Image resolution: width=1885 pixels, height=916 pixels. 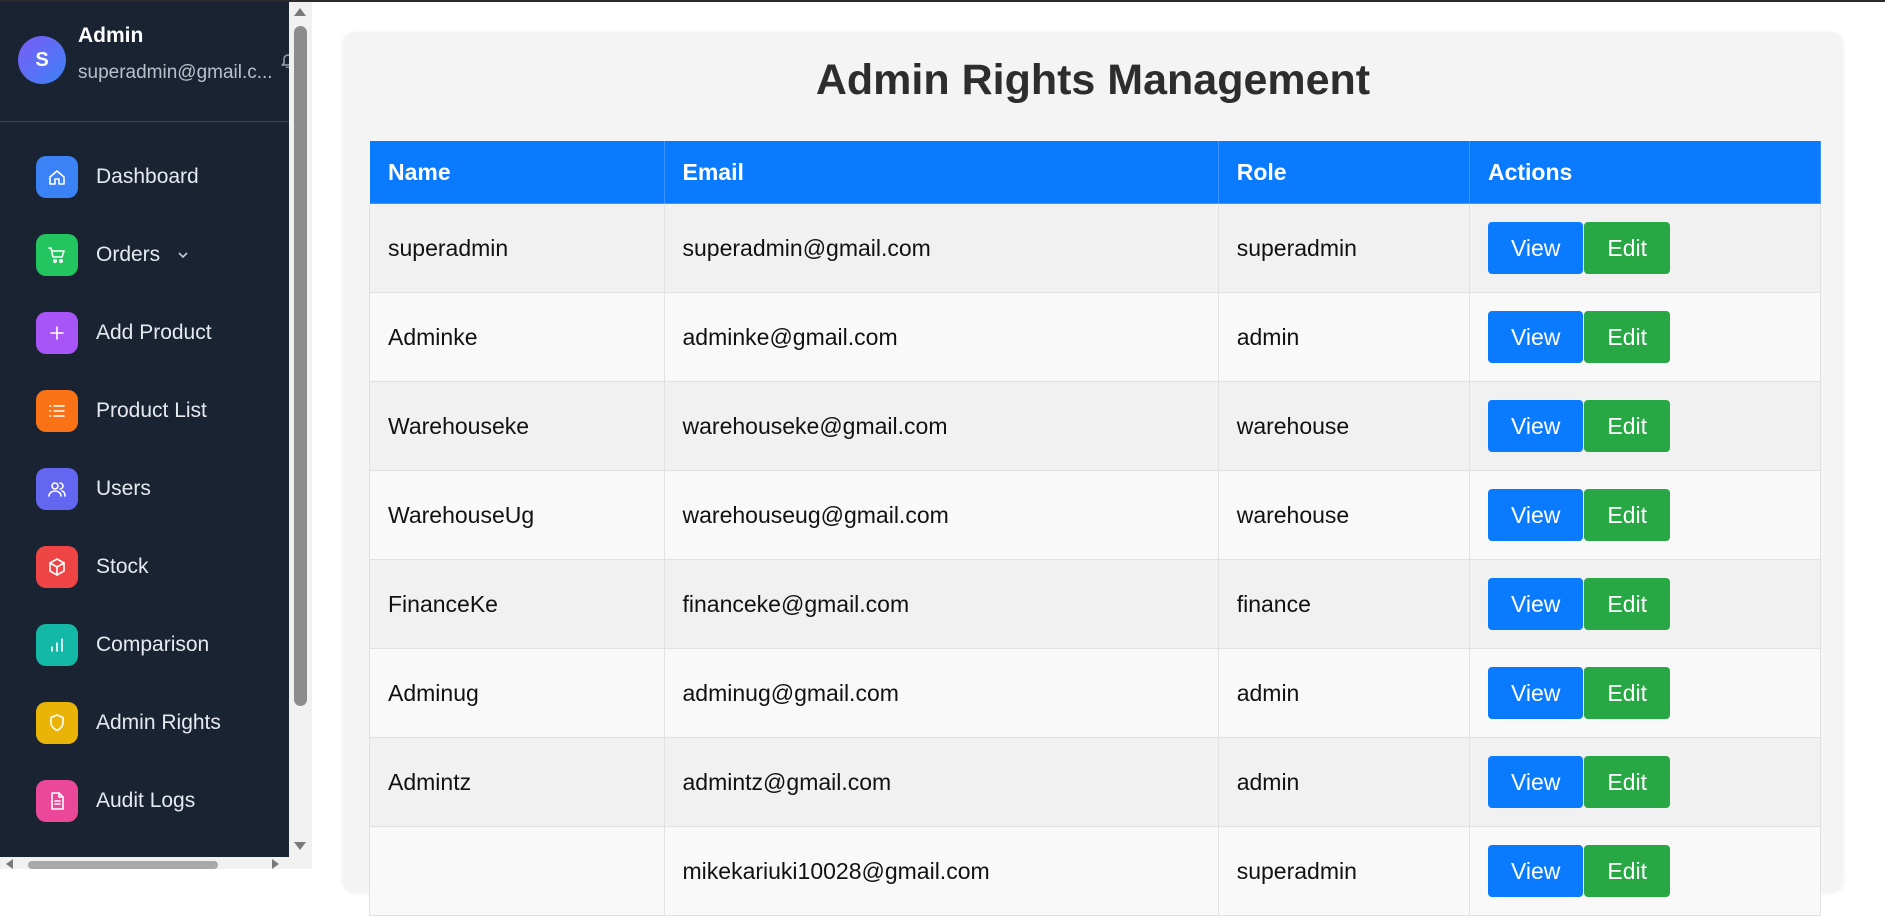 What do you see at coordinates (517, 782) in the screenshot?
I see `cell-name: Admintz` at bounding box center [517, 782].